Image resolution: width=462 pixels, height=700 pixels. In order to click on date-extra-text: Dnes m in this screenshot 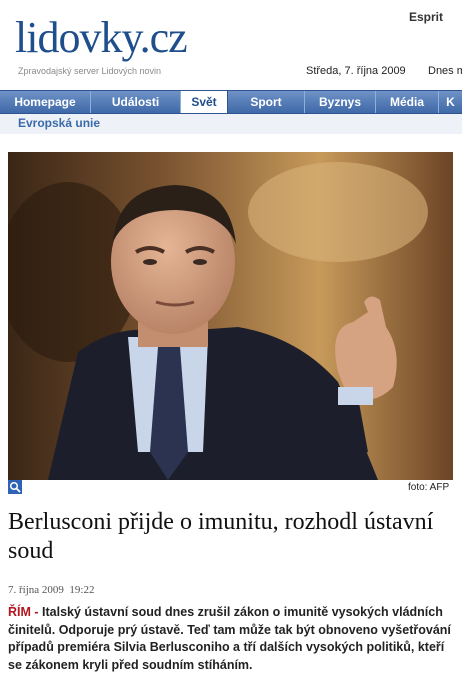, I will do `click(445, 71)`.